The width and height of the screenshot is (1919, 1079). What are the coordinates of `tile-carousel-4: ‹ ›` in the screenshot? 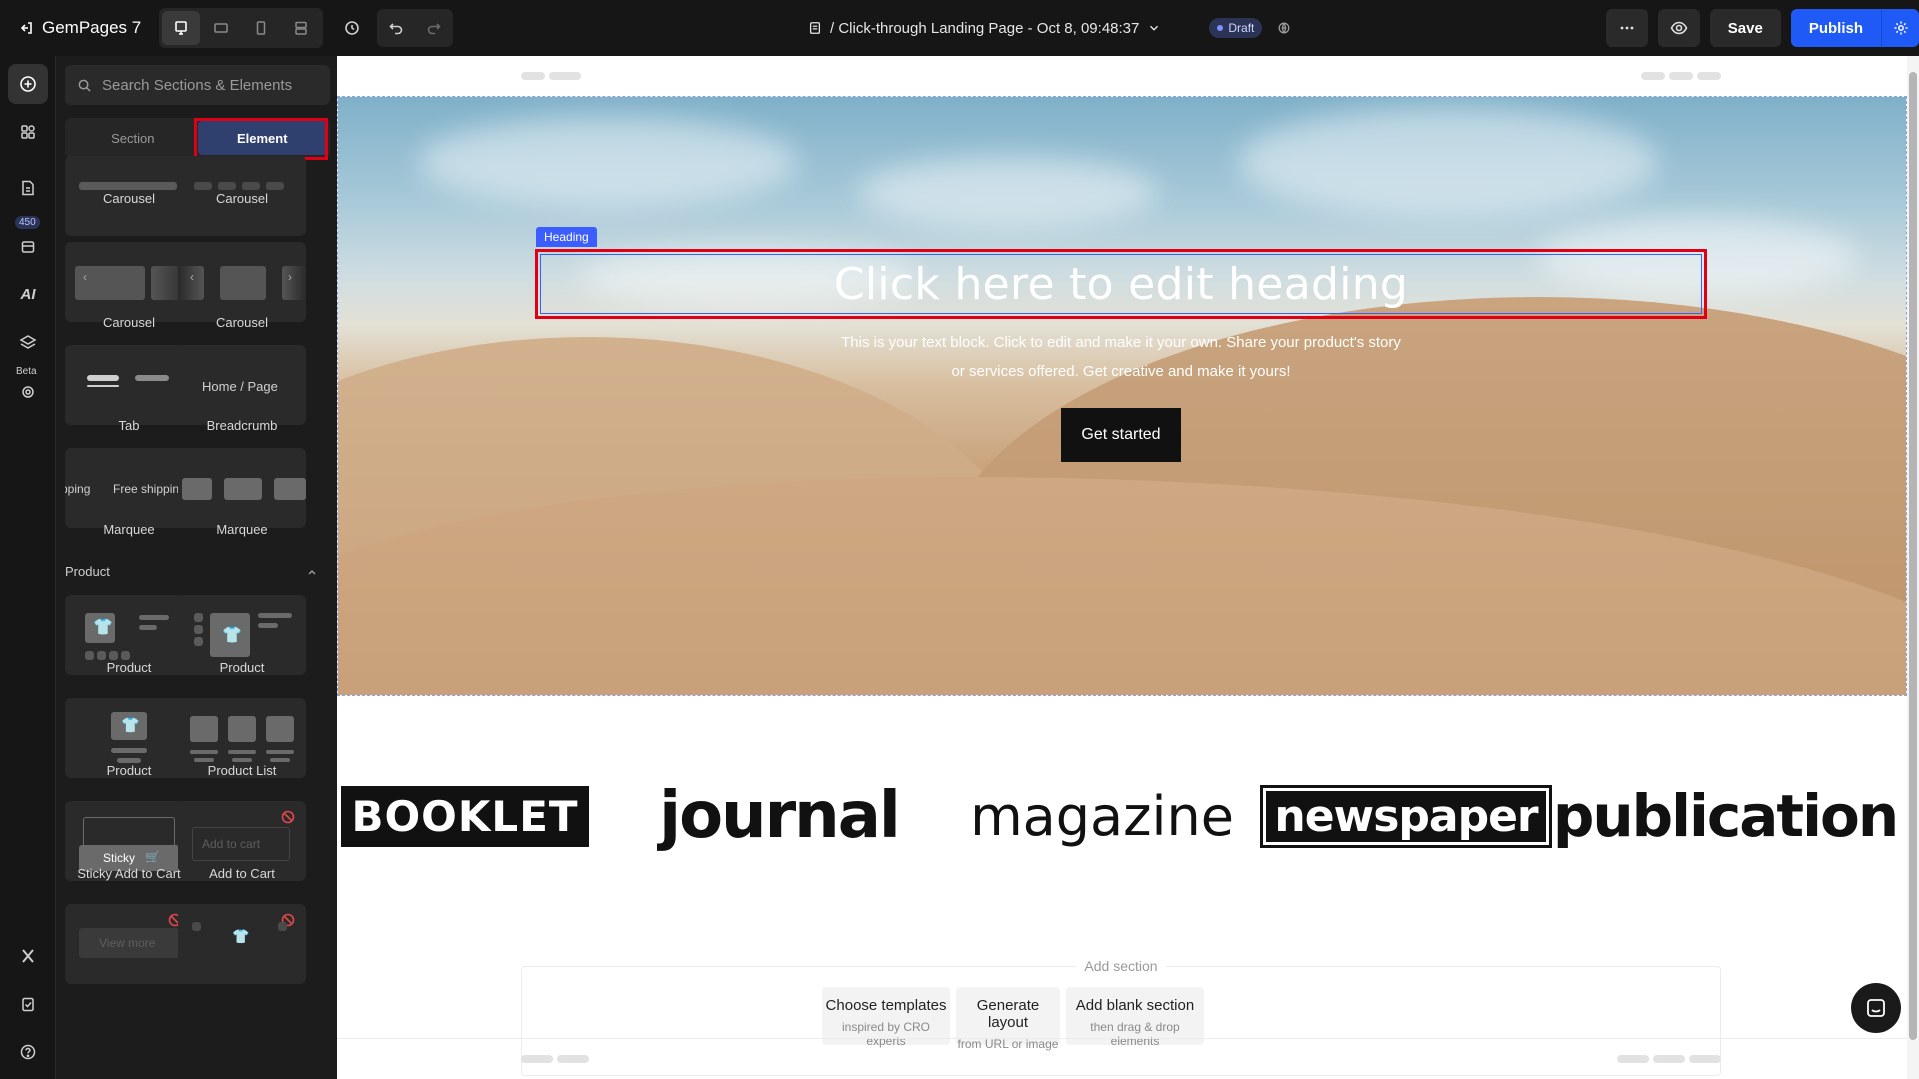 It's located at (242, 282).